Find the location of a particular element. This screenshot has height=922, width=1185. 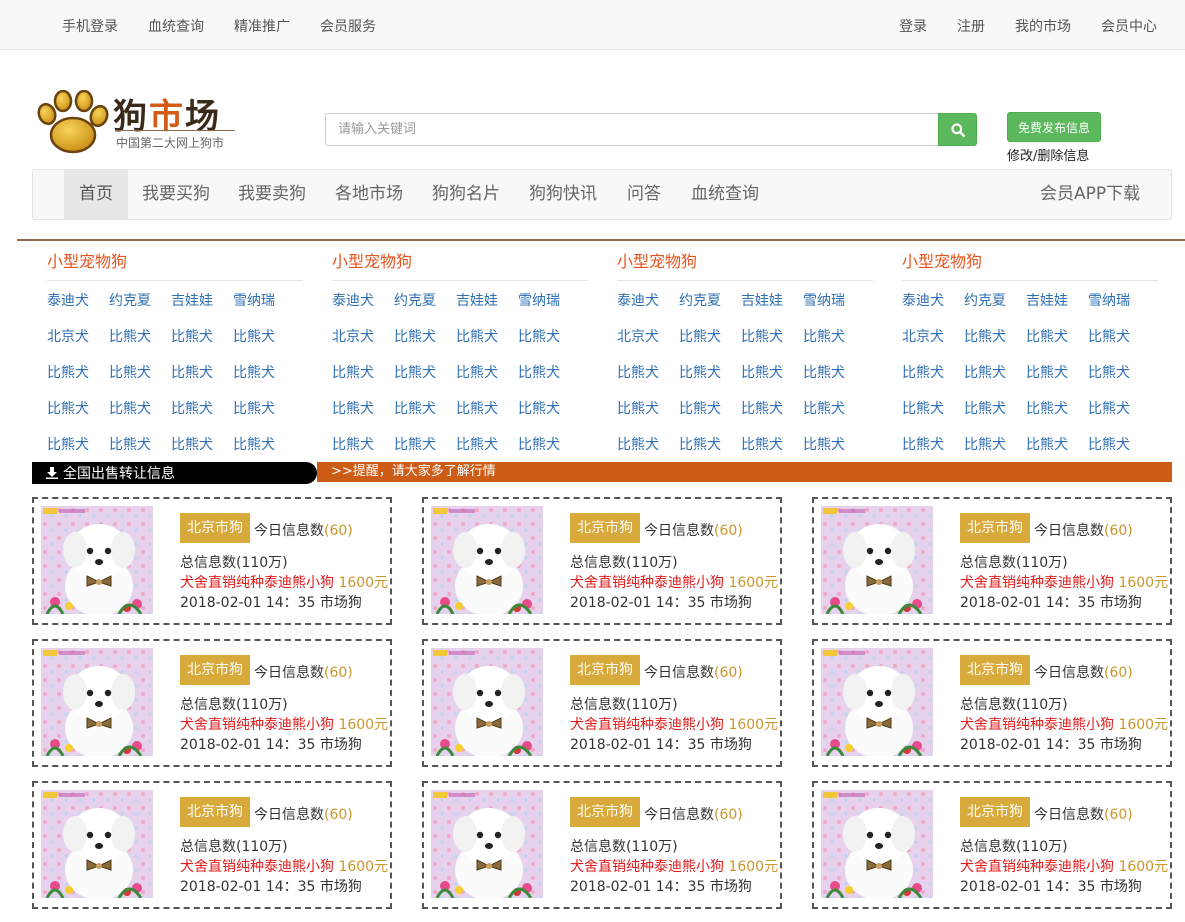

topbar-link-pedigree: 血统查询 is located at coordinates (176, 26).